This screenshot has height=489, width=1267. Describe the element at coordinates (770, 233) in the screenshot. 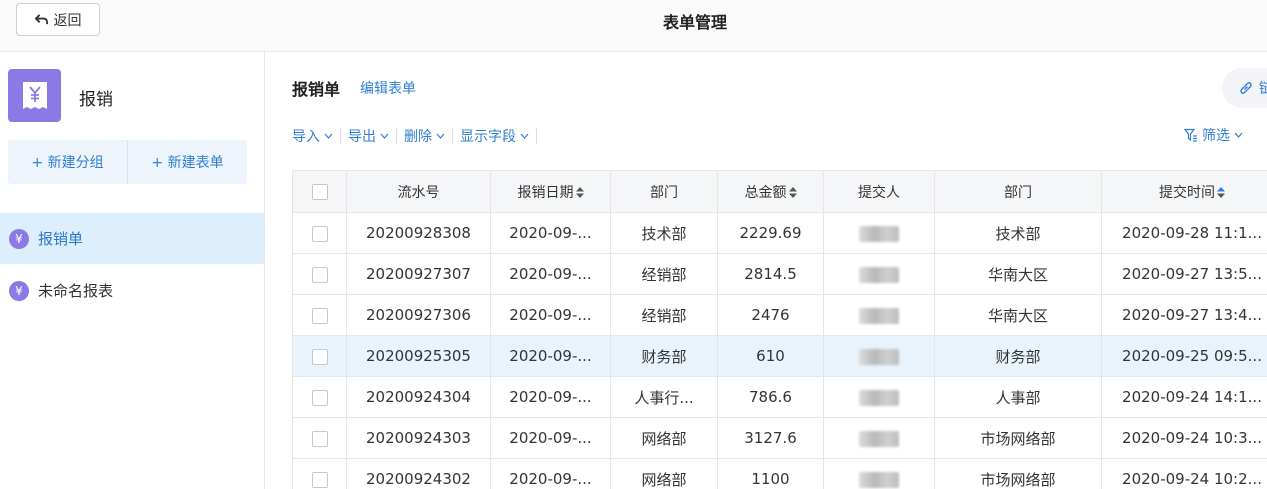

I see `amount-cell: 2229.69` at that location.